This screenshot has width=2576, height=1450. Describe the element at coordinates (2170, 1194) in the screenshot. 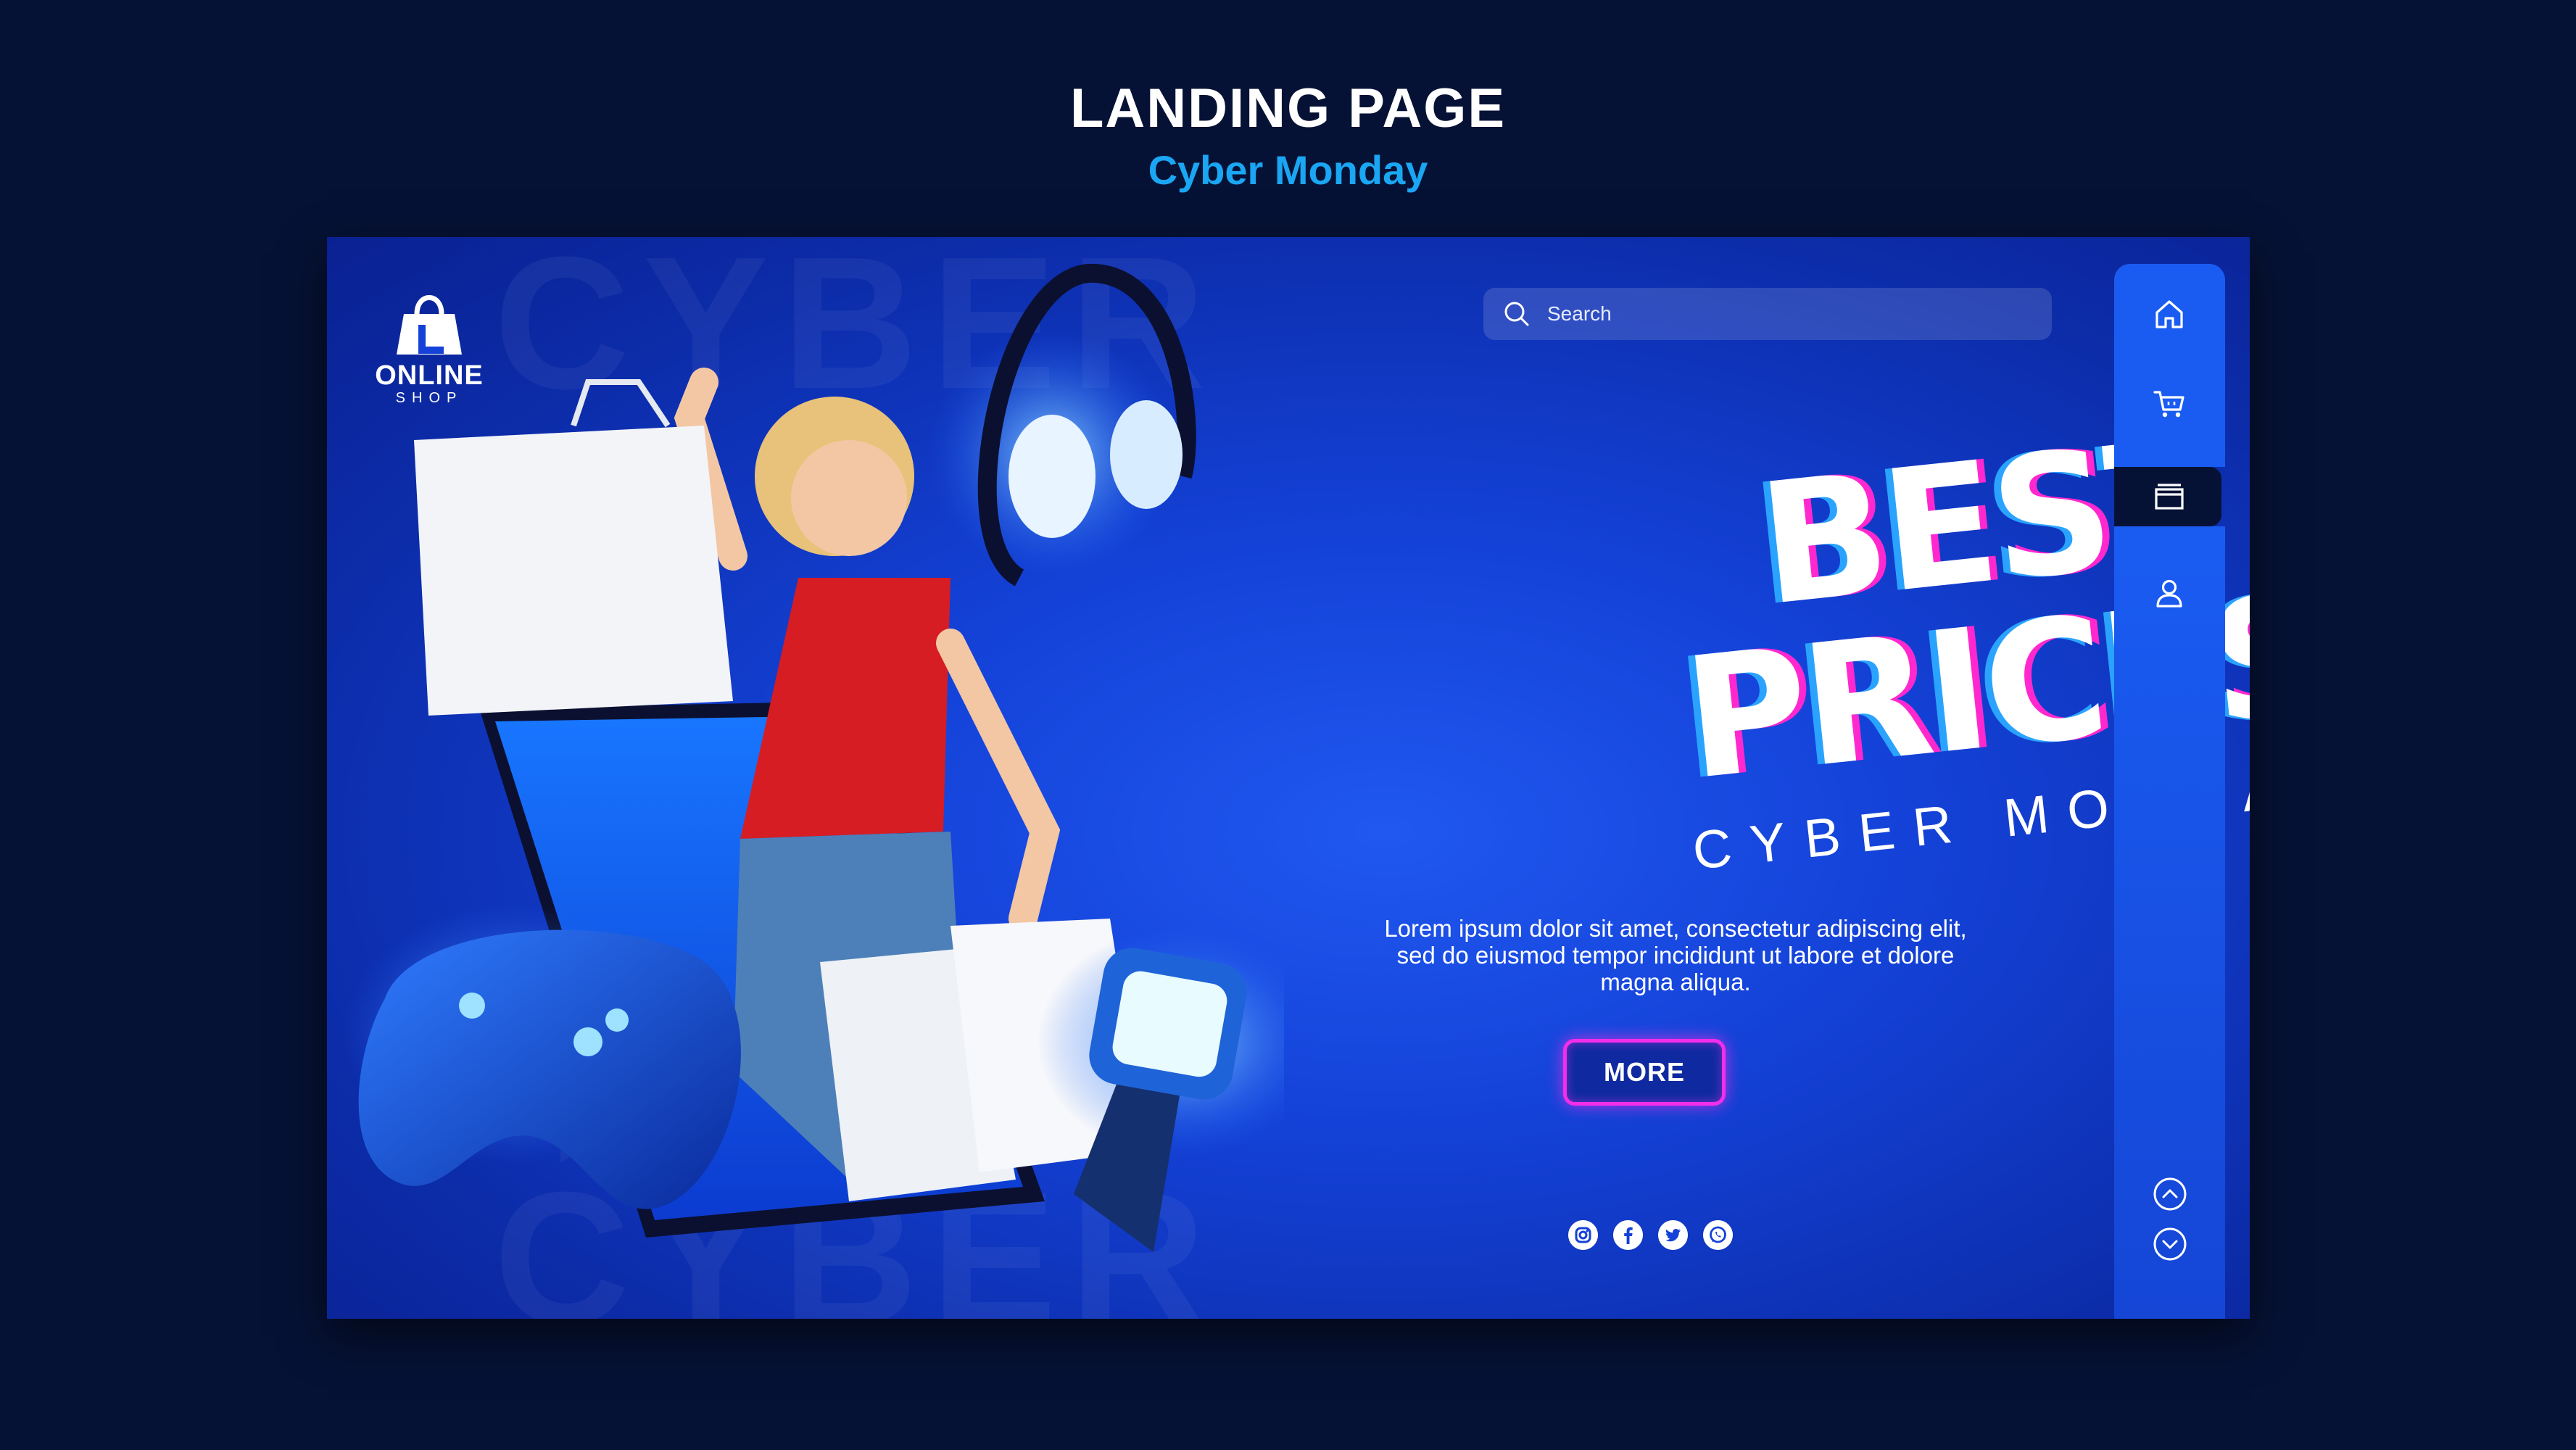

I see `chevron-up-icon` at that location.